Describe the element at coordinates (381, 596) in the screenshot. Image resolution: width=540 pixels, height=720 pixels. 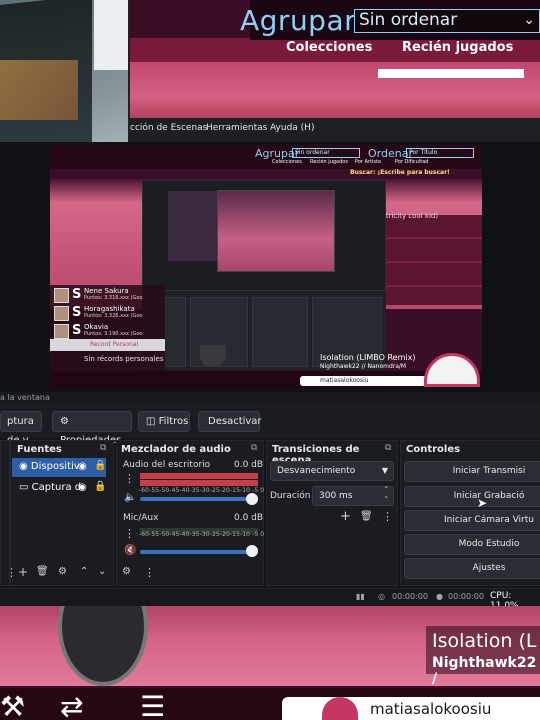
I see `stream-icon: ◎` at that location.